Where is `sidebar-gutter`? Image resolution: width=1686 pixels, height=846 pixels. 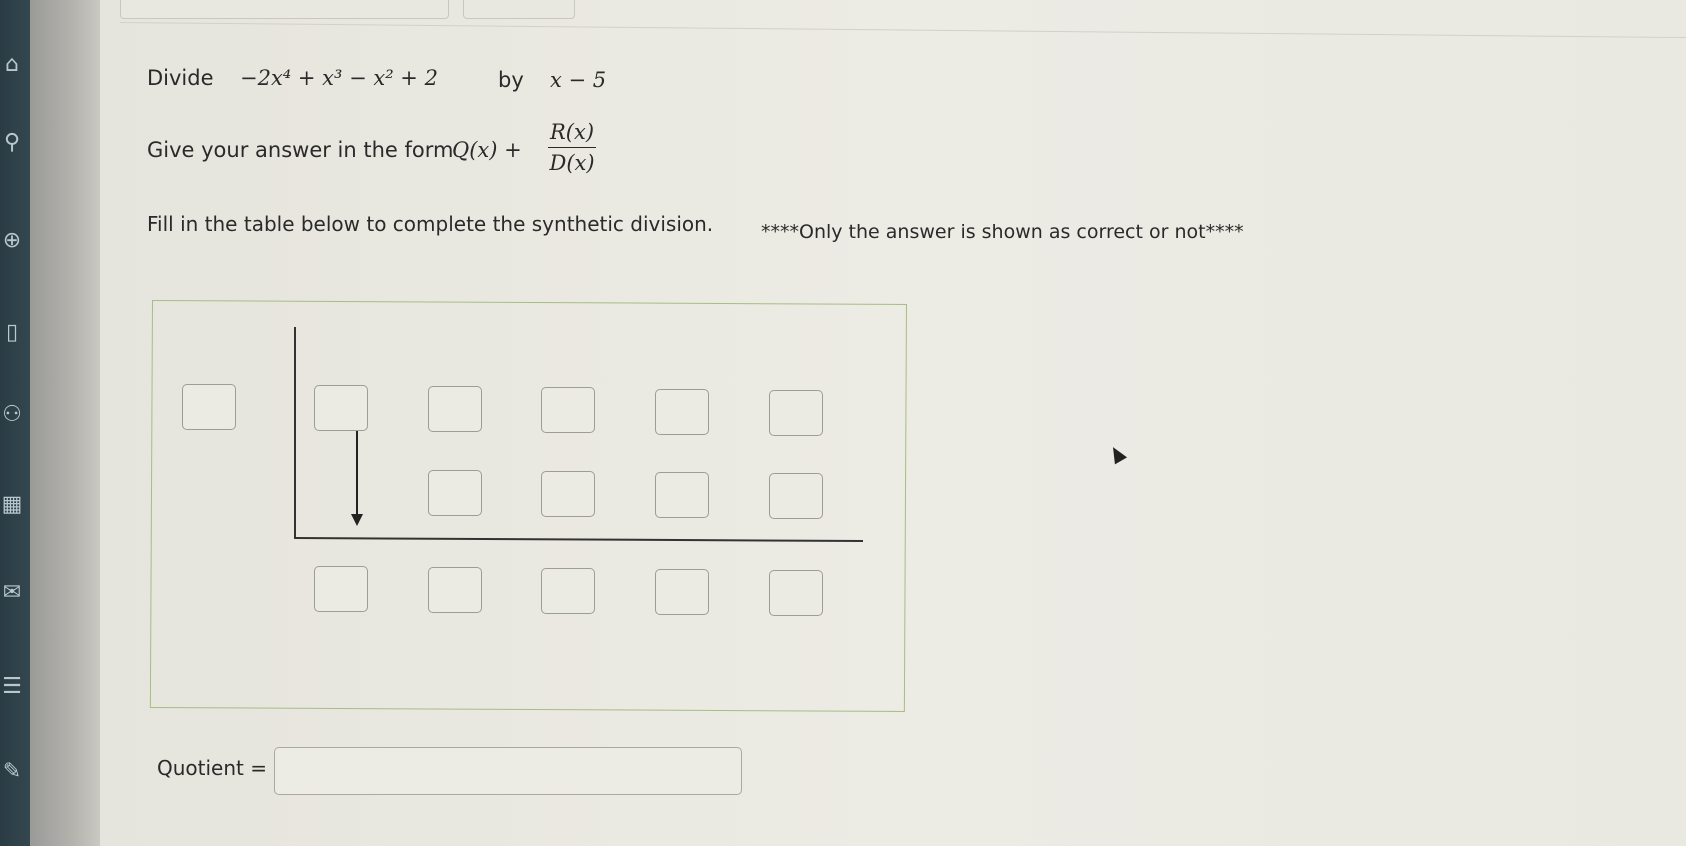
sidebar-gutter is located at coordinates (65, 423).